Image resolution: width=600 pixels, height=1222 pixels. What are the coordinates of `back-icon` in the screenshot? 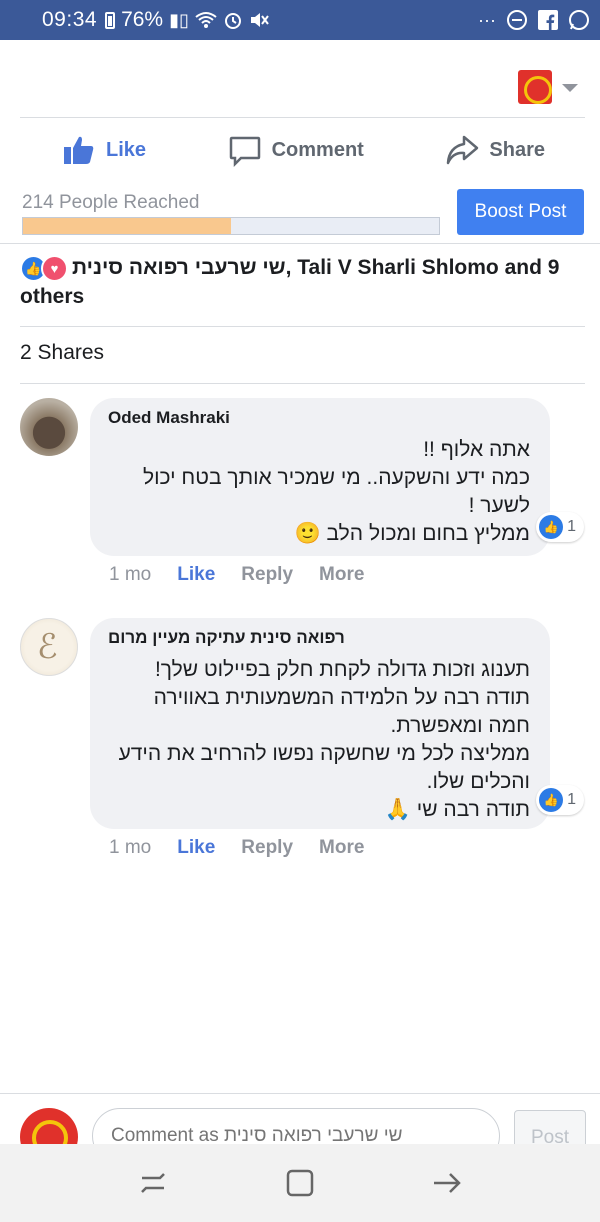 It's located at (447, 1183).